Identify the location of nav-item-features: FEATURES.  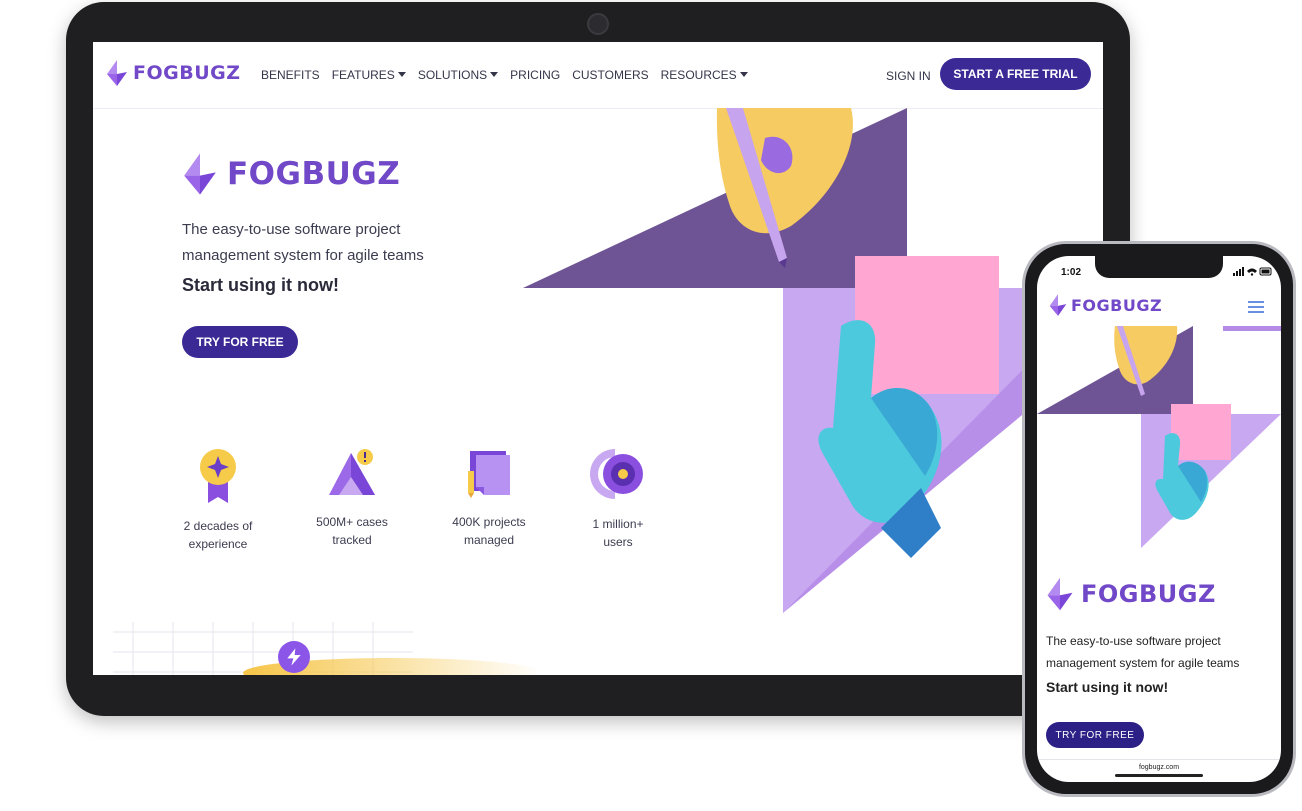
(369, 75).